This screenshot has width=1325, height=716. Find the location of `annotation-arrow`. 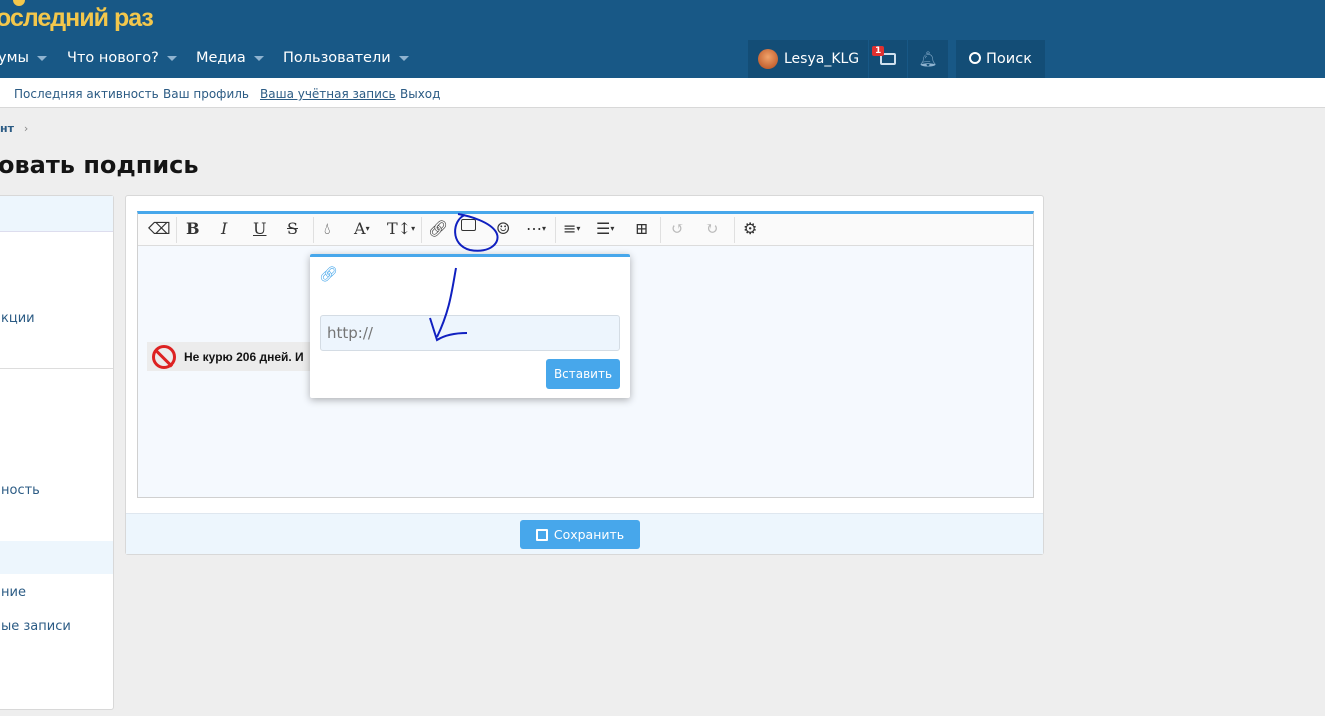

annotation-arrow is located at coordinates (448, 304).